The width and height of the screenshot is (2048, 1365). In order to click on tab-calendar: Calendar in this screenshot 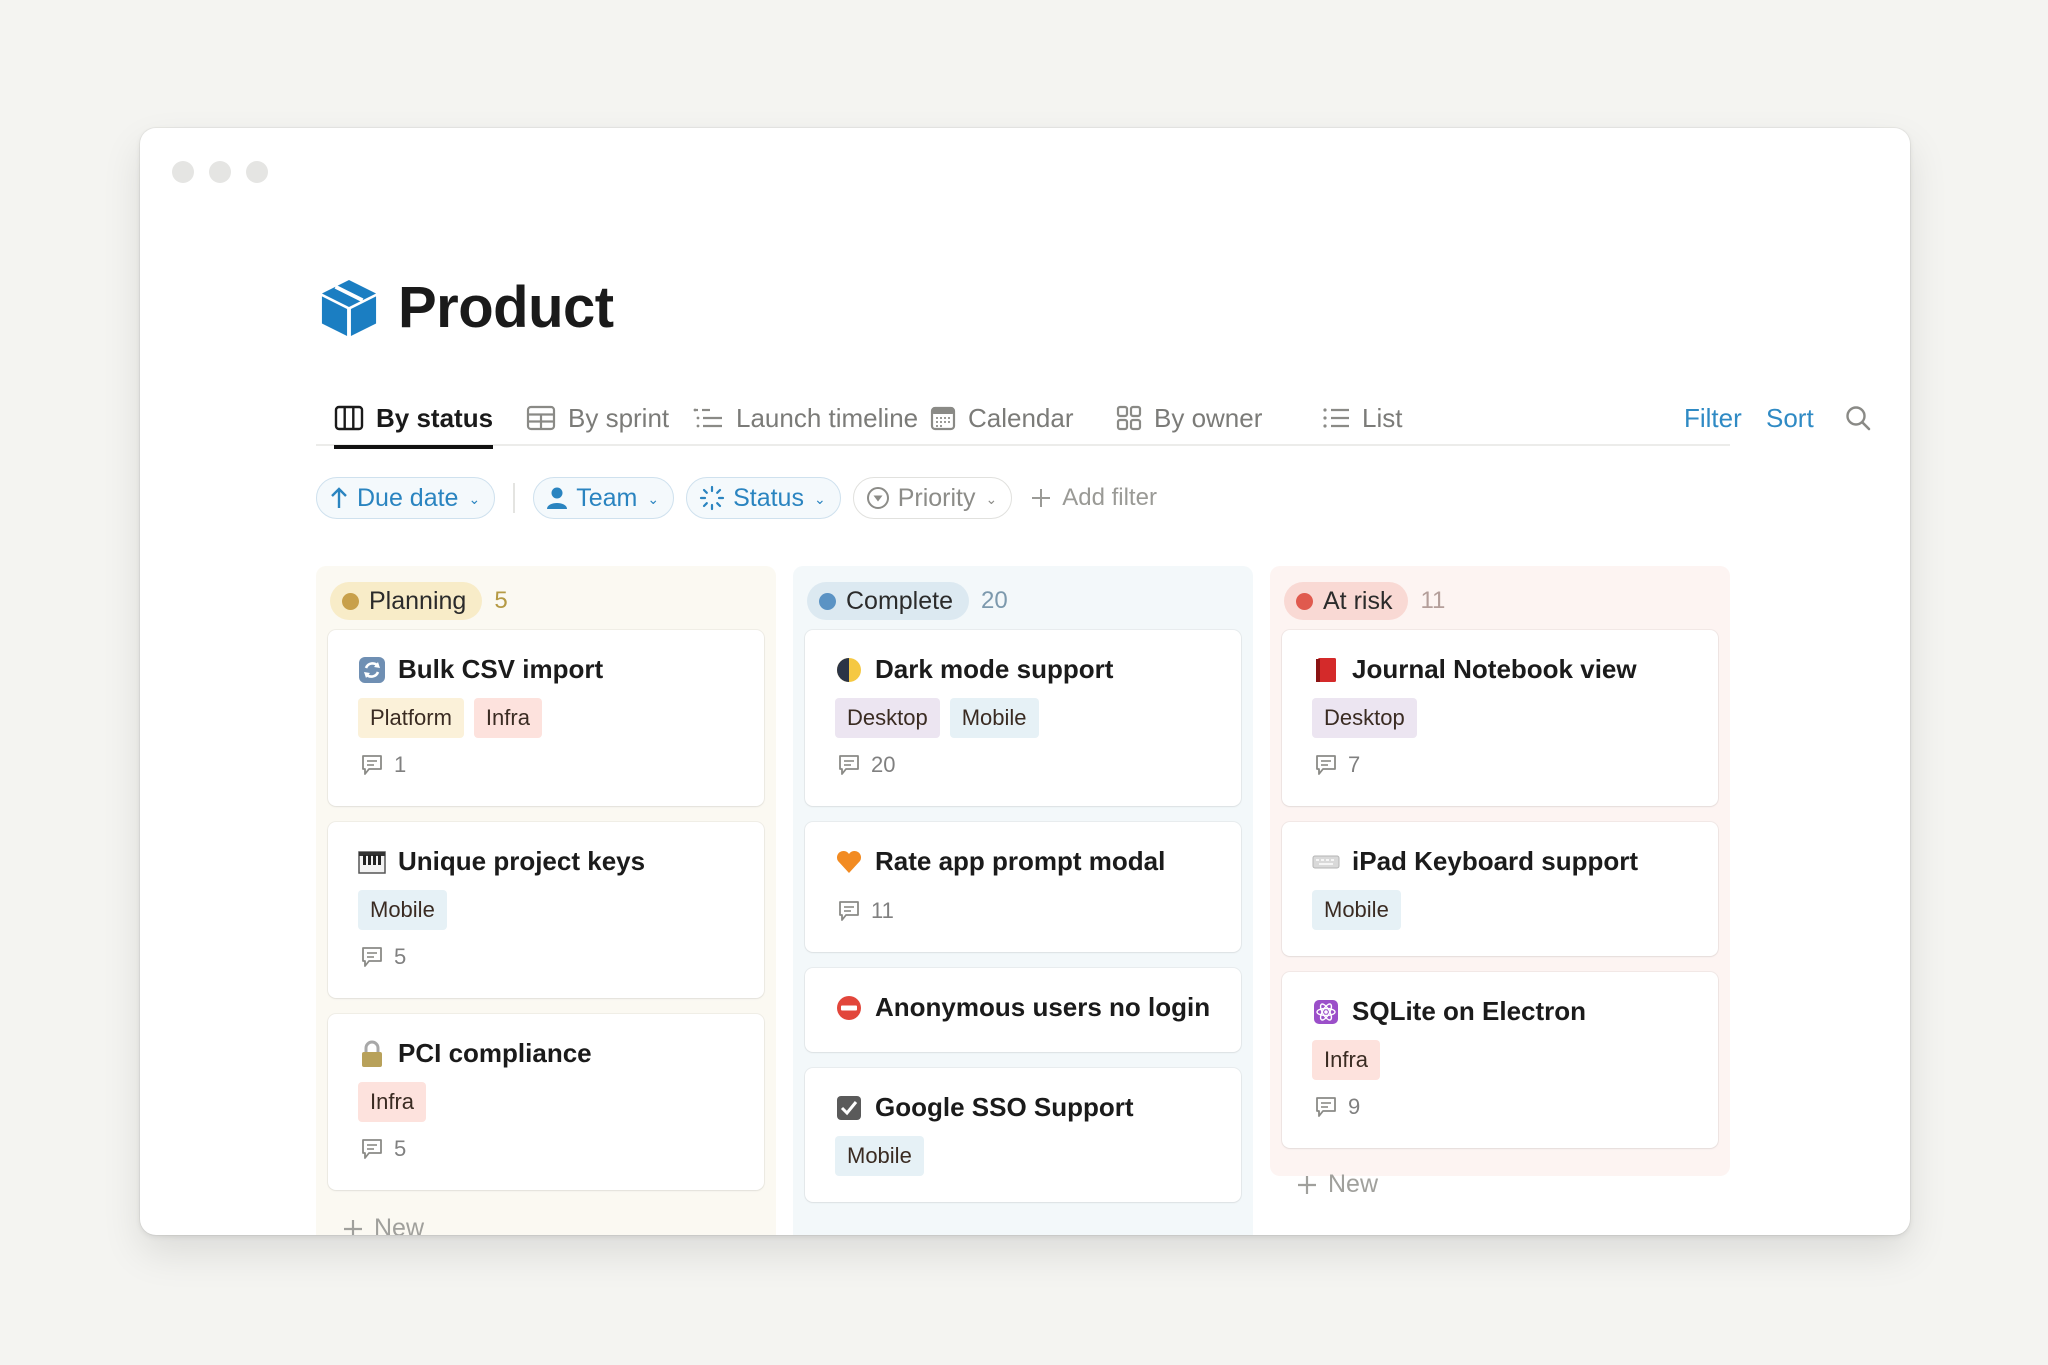, I will do `click(1002, 418)`.